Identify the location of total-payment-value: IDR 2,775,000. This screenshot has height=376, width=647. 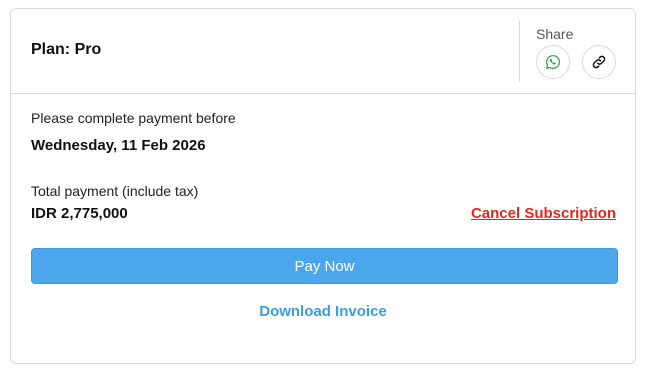
(79, 213).